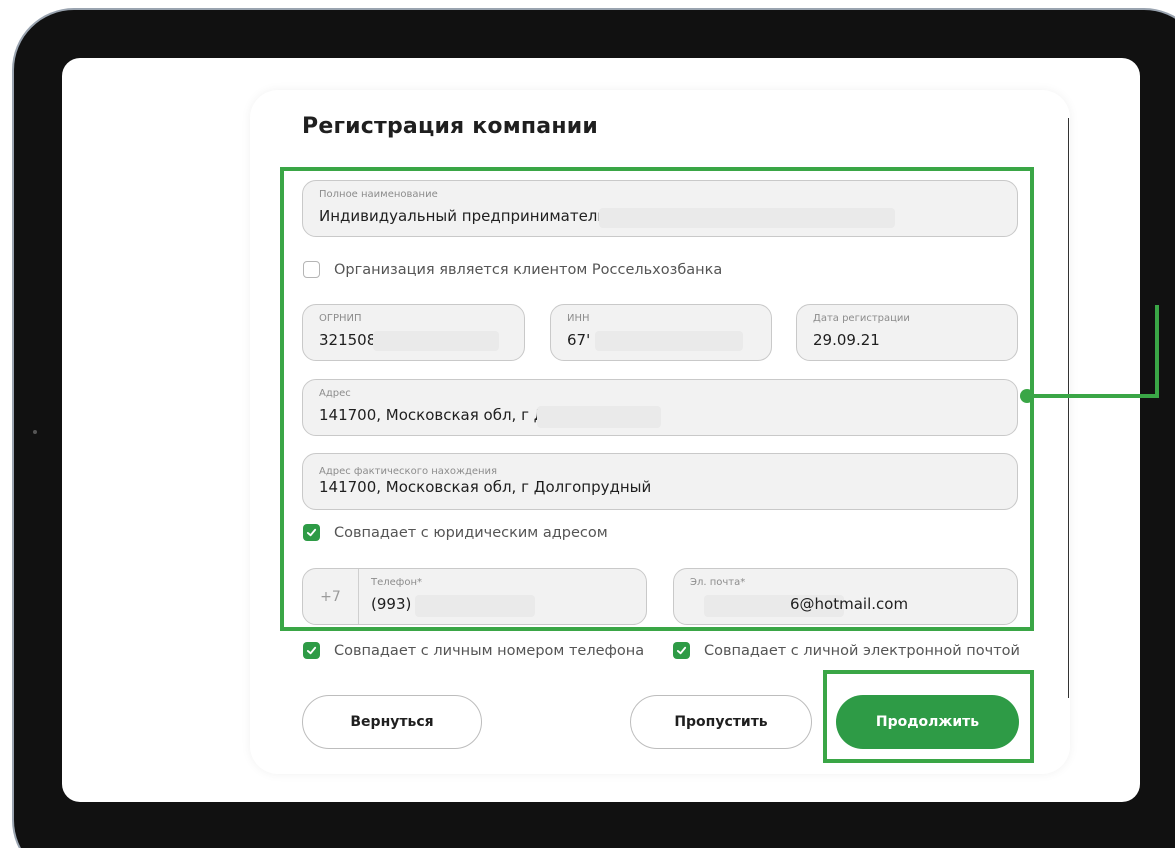  Describe the element at coordinates (721, 722) in the screenshot. I see `skip-button: Пропустить` at that location.